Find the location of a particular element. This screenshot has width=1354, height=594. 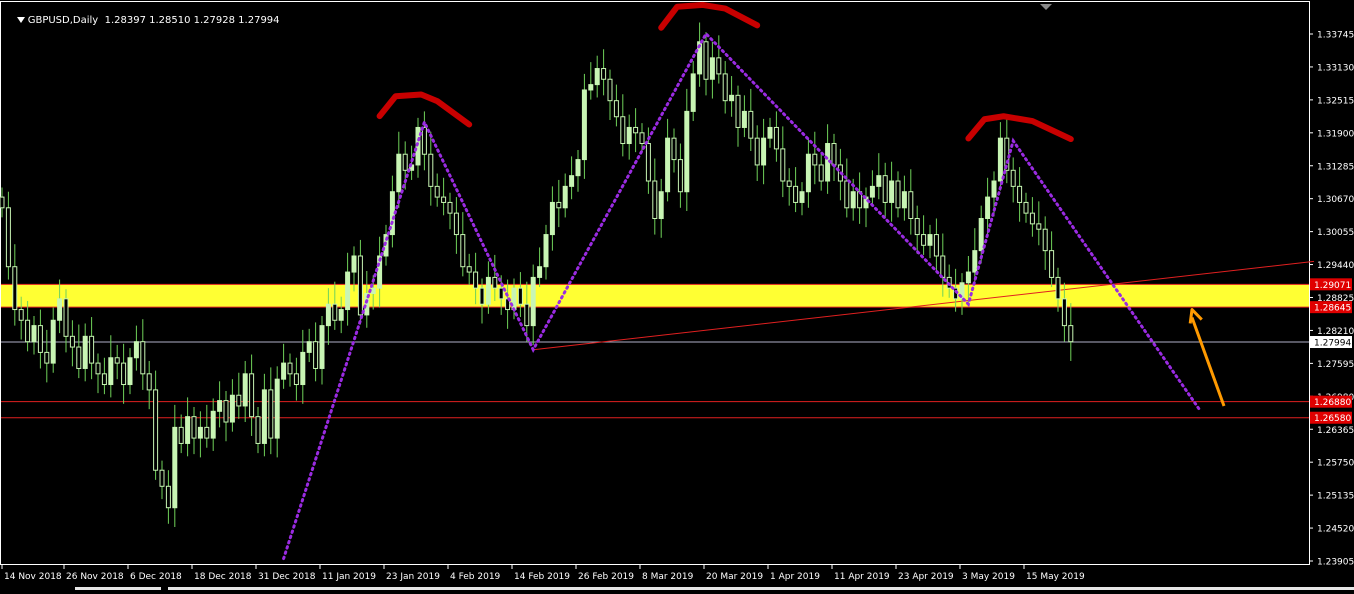

x-tick-label: 11 Jan 2019 is located at coordinates (349, 577).